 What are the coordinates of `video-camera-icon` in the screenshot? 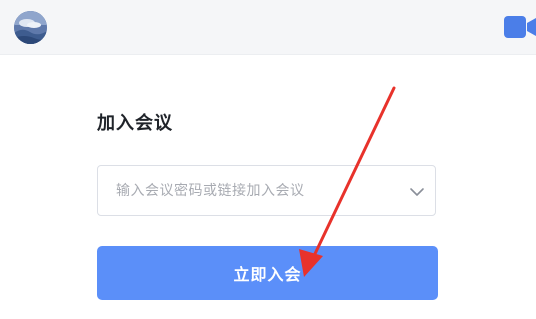 It's located at (520, 27).